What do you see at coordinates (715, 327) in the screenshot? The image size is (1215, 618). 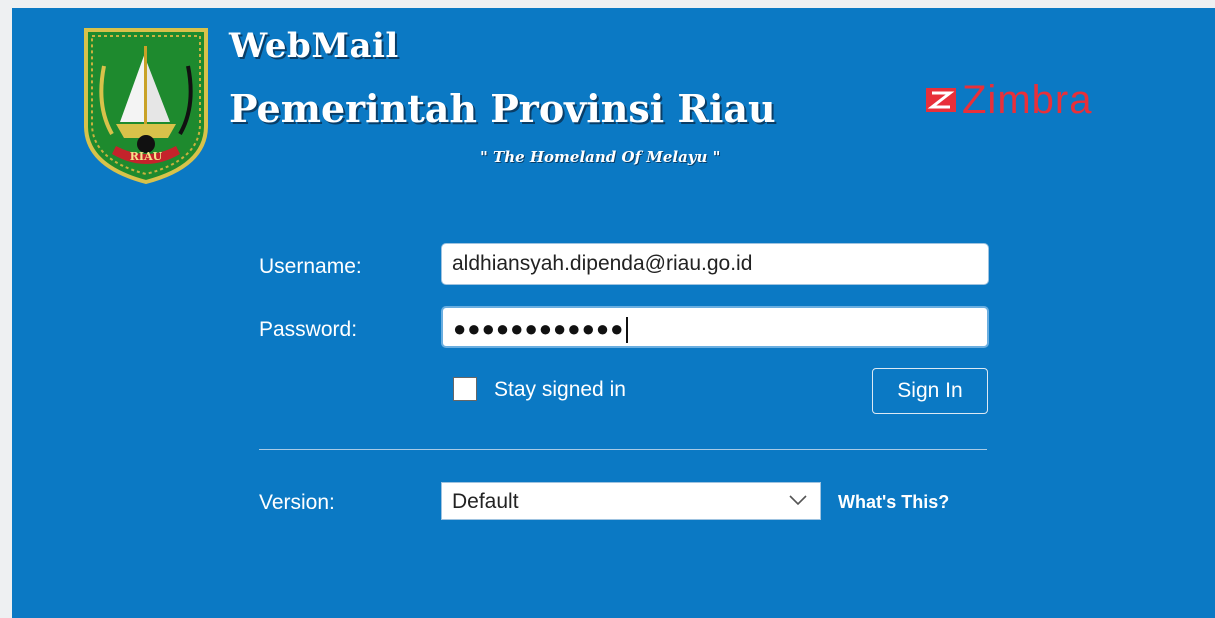 I see `password-input: ●●●●●●●●●●●●` at bounding box center [715, 327].